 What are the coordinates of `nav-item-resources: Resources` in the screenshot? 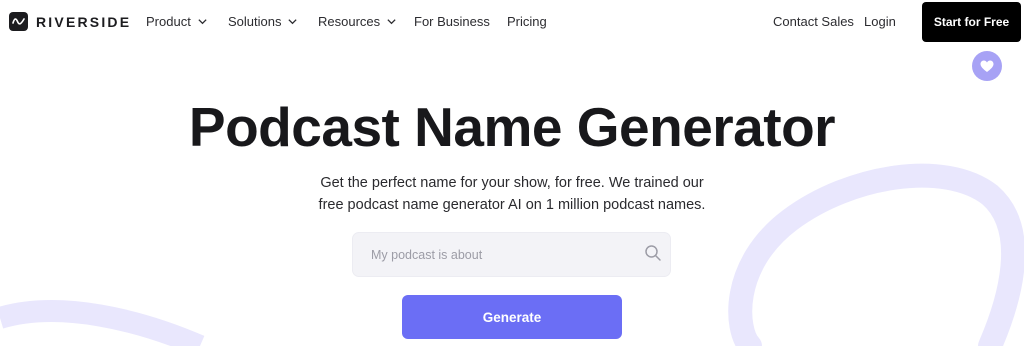 It's located at (357, 21).